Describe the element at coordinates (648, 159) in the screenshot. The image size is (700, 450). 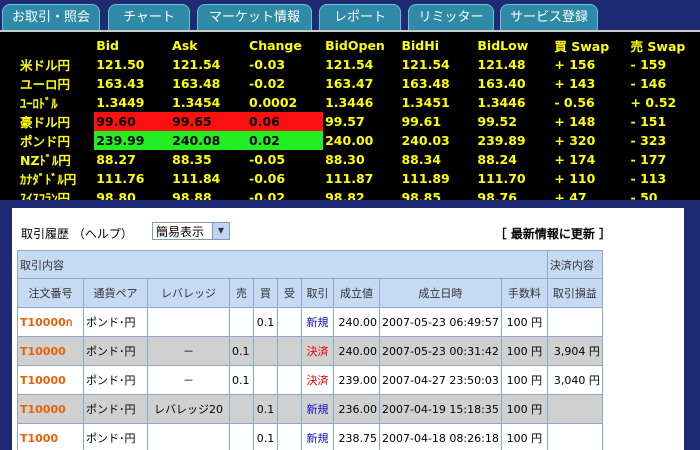
I see `rate-cell-sell-swap: - 177` at that location.